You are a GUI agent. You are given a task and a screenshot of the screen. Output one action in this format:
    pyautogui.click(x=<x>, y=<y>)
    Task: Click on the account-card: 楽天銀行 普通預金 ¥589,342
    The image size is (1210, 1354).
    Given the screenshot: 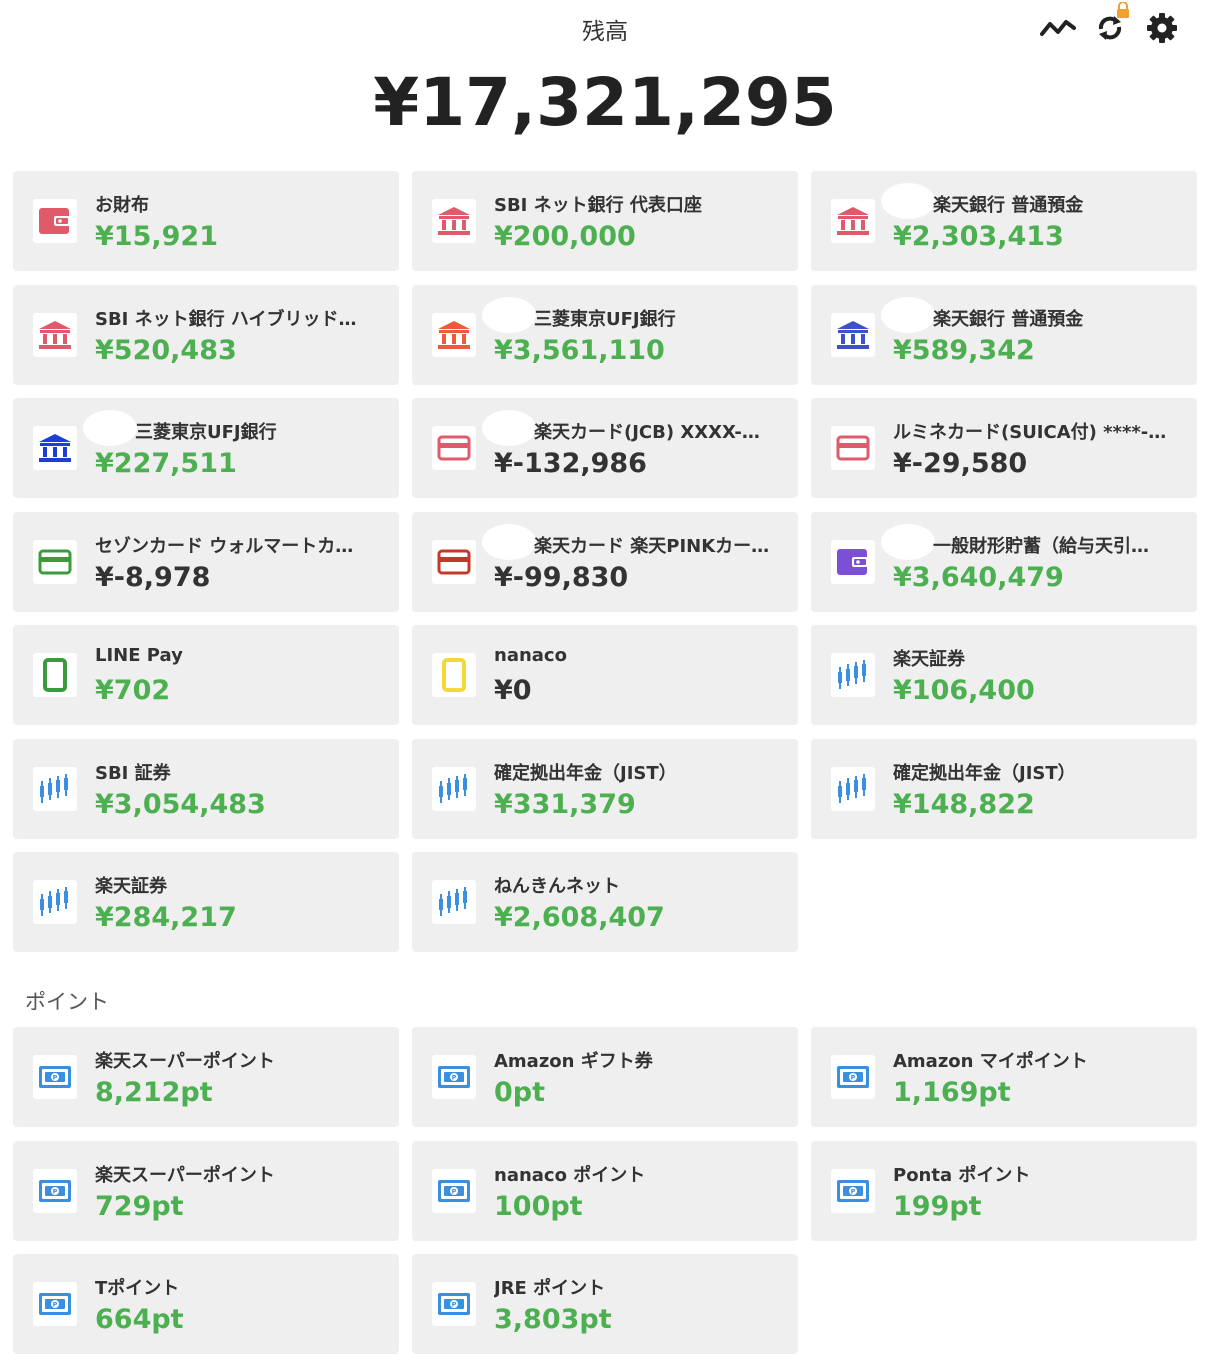 What is the action you would take?
    pyautogui.click(x=1004, y=334)
    